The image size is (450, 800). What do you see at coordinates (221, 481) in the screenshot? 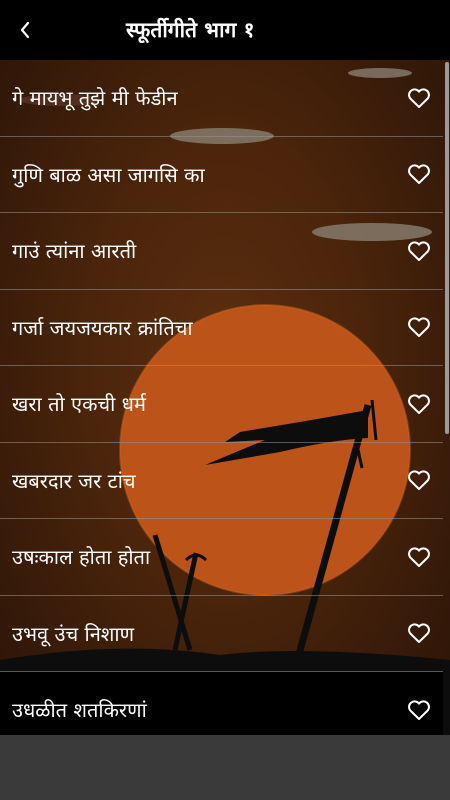
I see `list-item: खबरदार जर टांच` at bounding box center [221, 481].